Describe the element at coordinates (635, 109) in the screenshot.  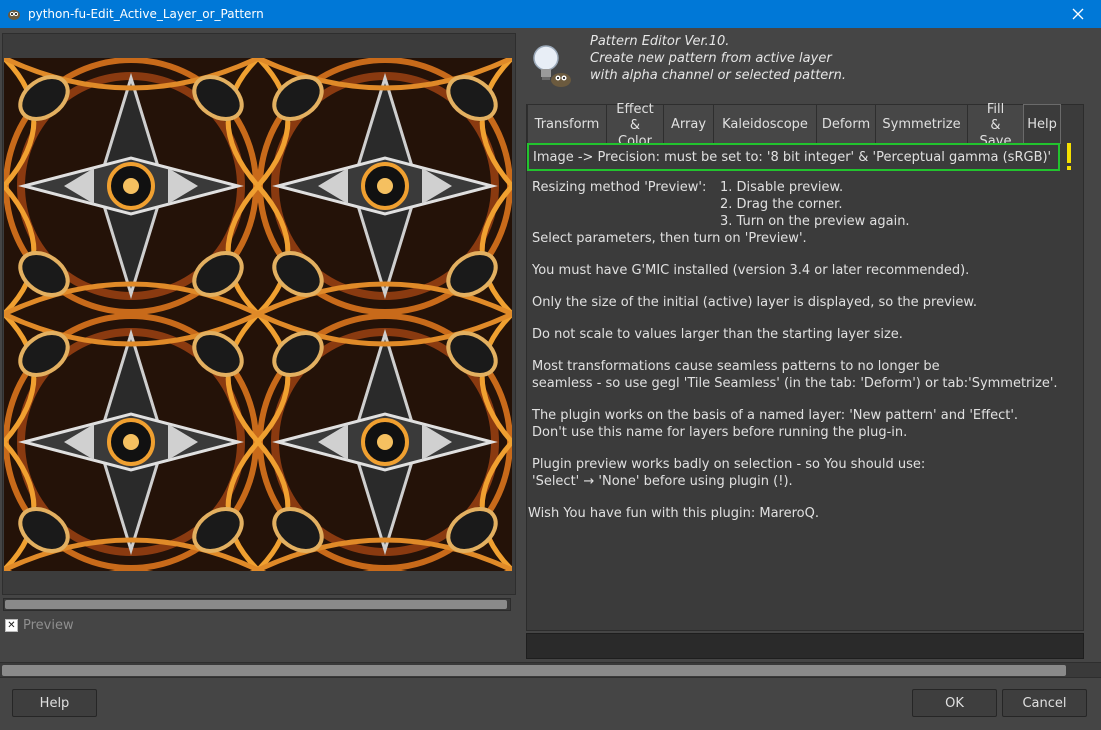
I see `tab-label-line-1: Effect` at that location.